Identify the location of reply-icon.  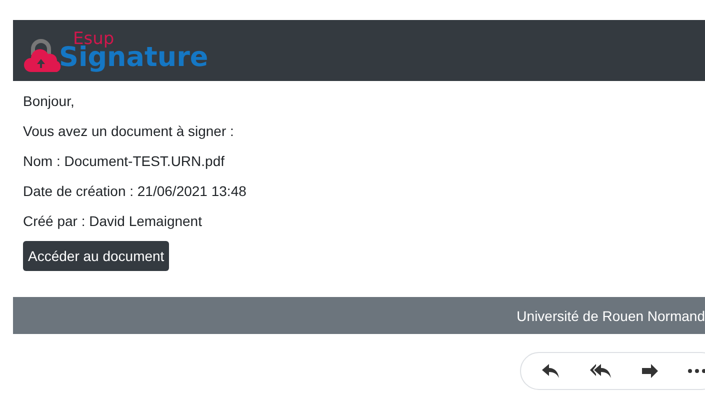
(551, 371).